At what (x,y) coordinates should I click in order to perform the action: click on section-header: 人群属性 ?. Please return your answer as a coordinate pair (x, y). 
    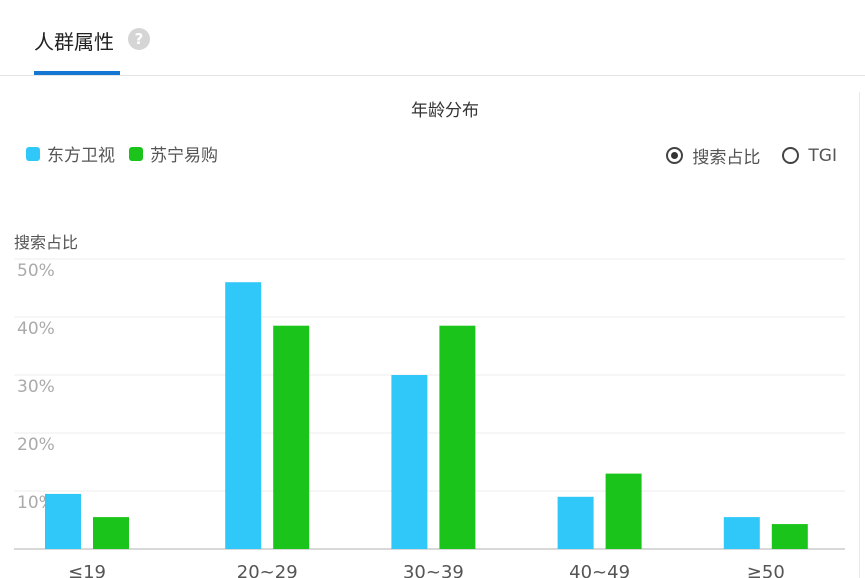
    Looking at the image, I should click on (432, 38).